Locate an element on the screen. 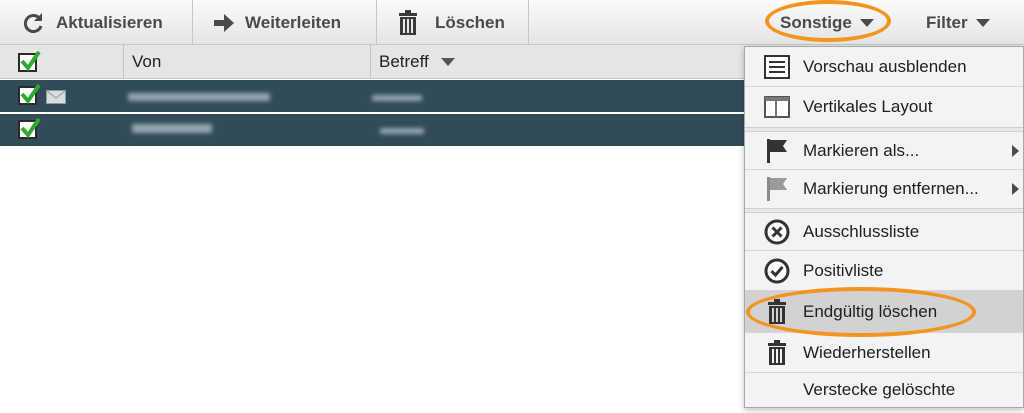 The height and width of the screenshot is (413, 1024). envelope-icon is located at coordinates (56, 97).